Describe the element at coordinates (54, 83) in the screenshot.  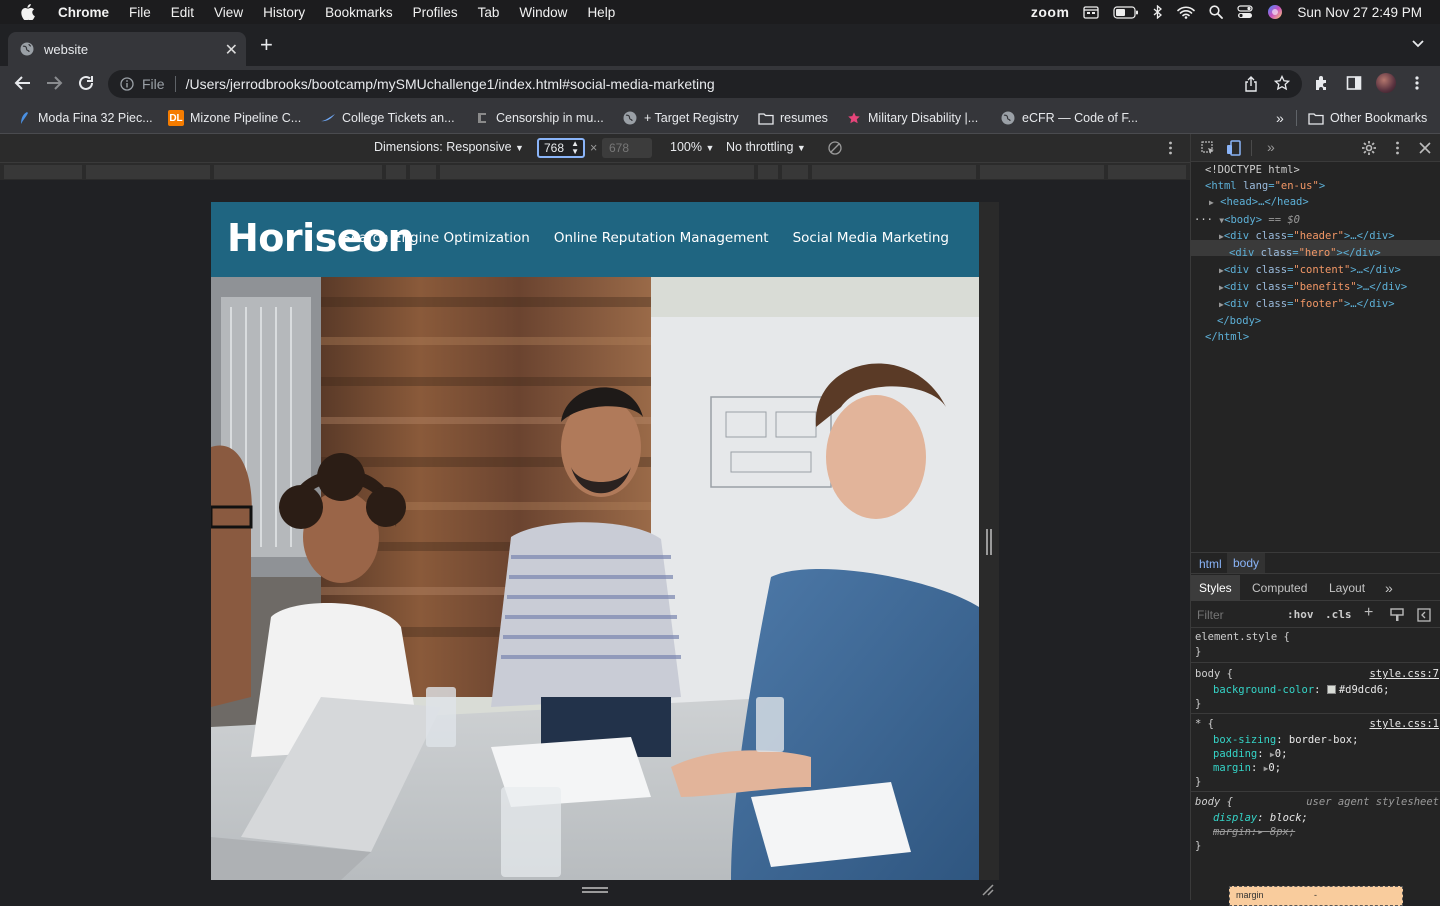
I see `forward-arrow-icon` at that location.